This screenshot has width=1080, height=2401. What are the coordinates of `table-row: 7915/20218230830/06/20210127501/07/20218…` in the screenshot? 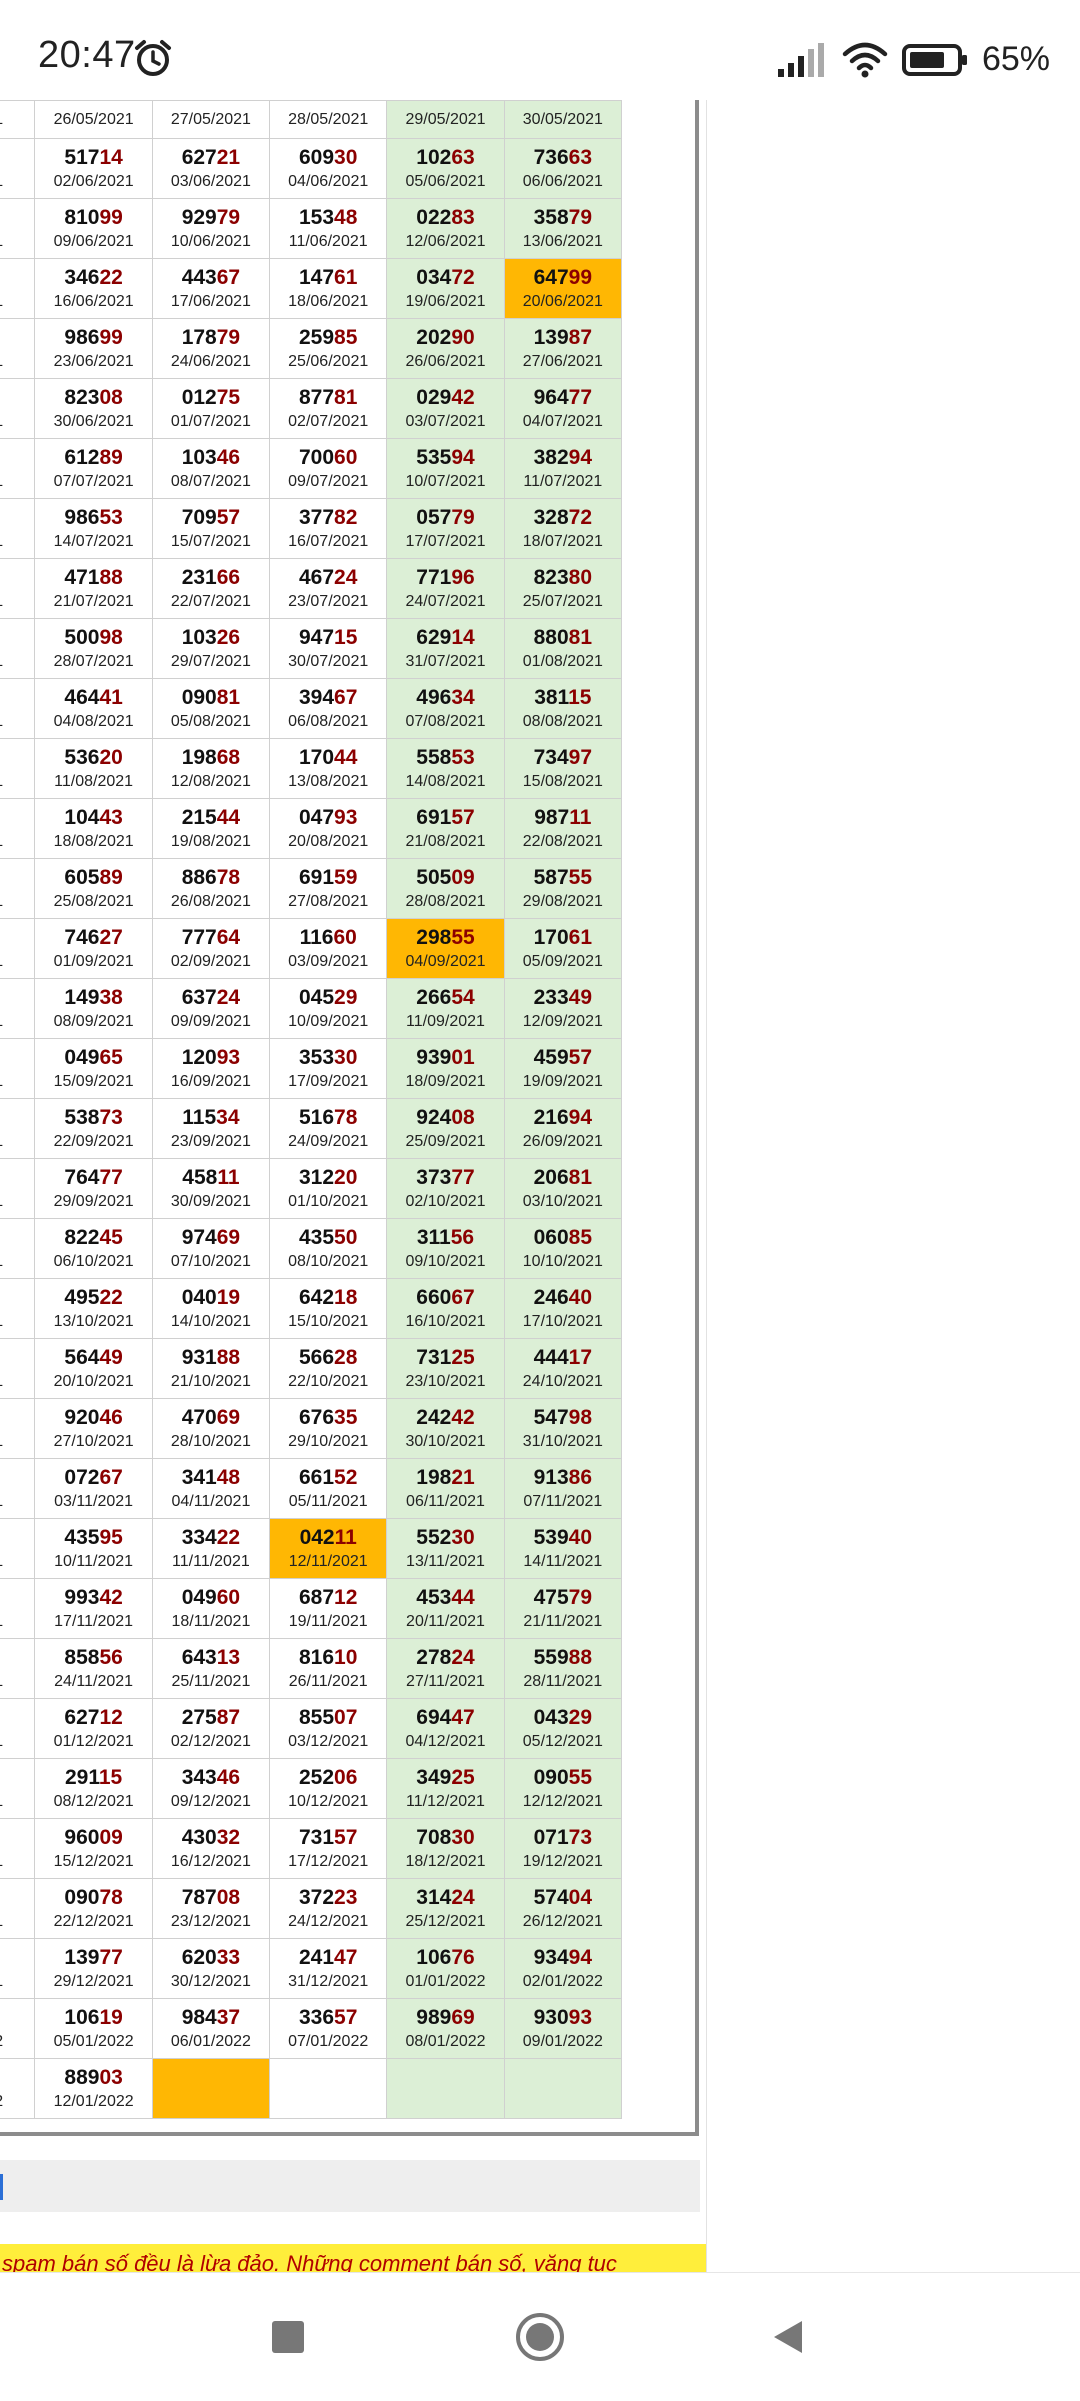 It's located at (311, 408).